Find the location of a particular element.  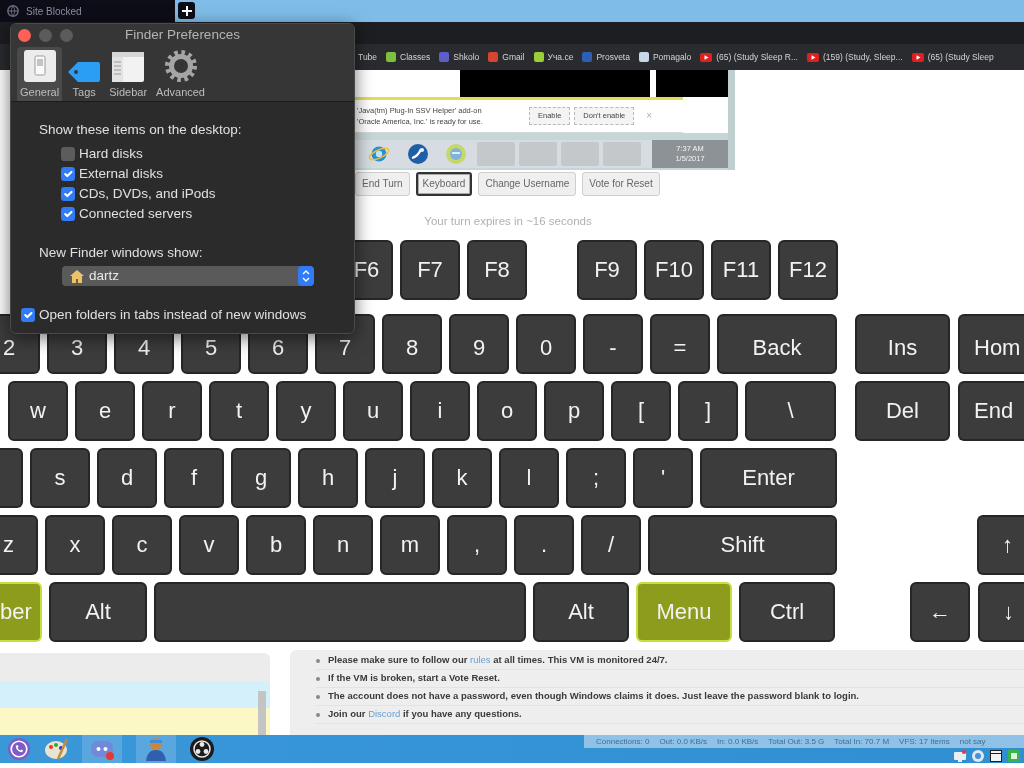

keyboard-key: \ is located at coordinates (790, 411).